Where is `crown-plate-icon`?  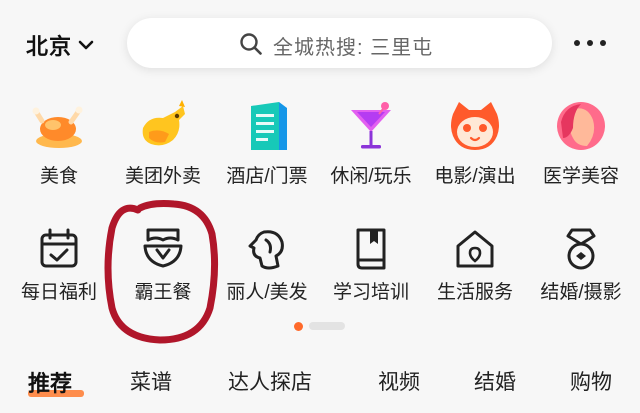
crown-plate-icon is located at coordinates (163, 248).